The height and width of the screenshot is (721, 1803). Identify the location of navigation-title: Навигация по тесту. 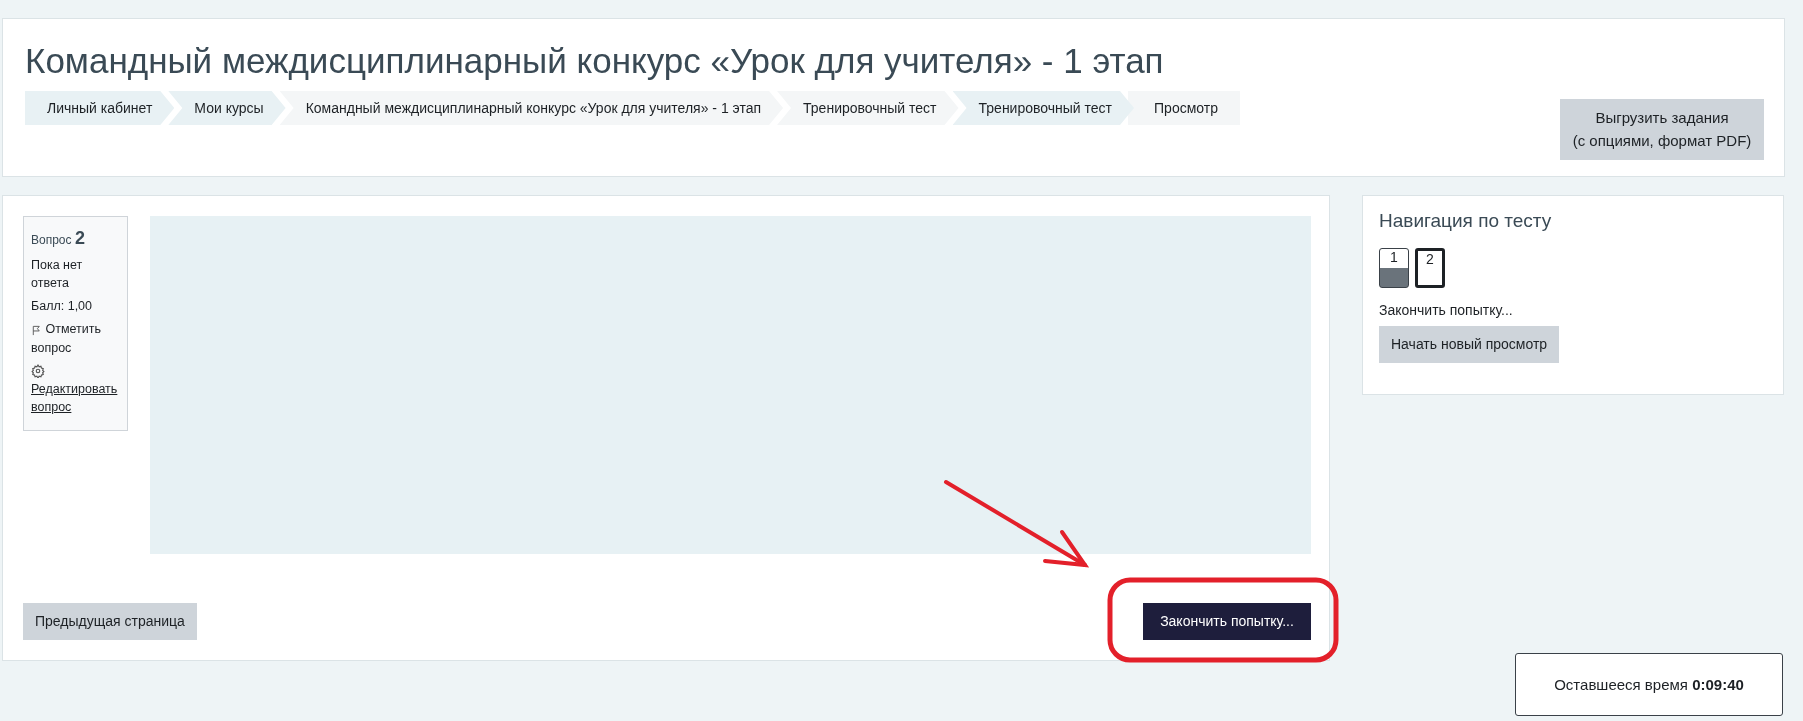
(1466, 221).